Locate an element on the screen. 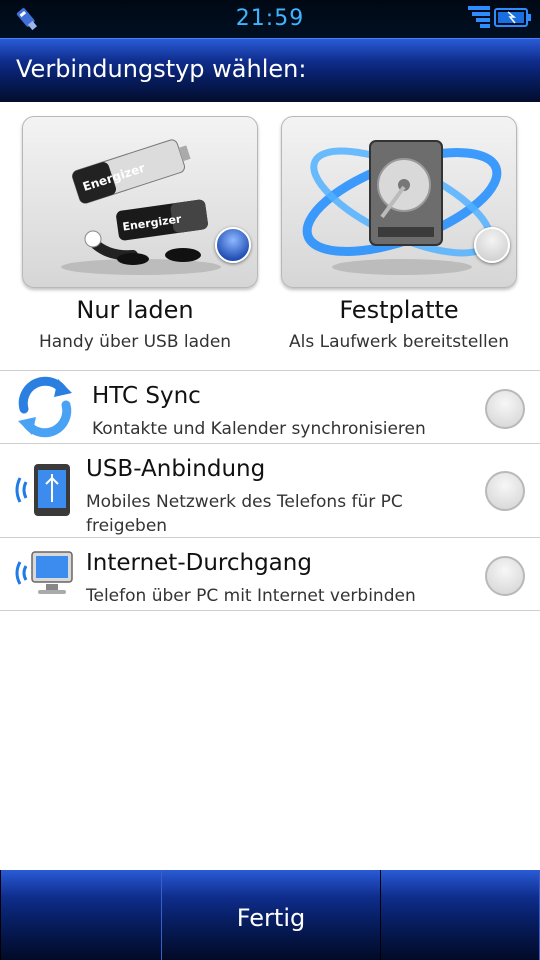 Image resolution: width=540 pixels, height=960 pixels. hard-disk-icon is located at coordinates (402, 207).